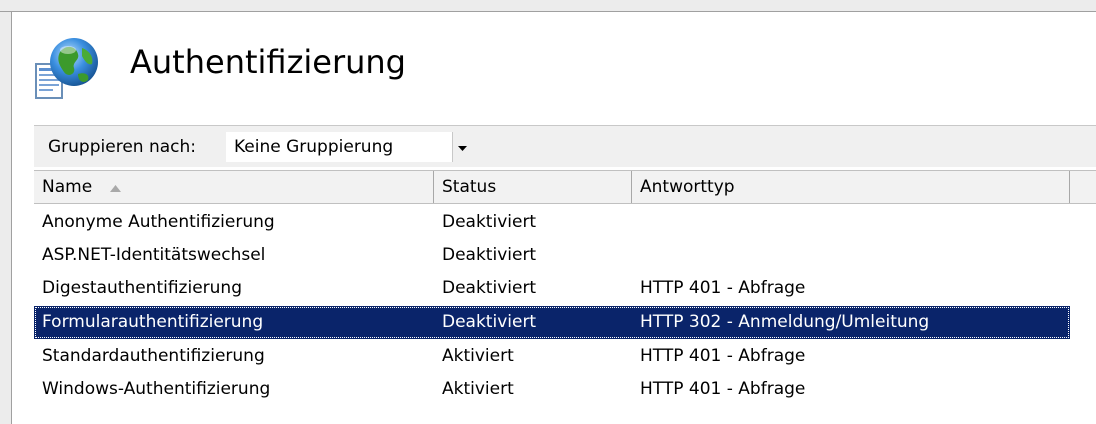 The width and height of the screenshot is (1096, 424). I want to click on cell-name: Formularauthentifizierung, so click(153, 322).